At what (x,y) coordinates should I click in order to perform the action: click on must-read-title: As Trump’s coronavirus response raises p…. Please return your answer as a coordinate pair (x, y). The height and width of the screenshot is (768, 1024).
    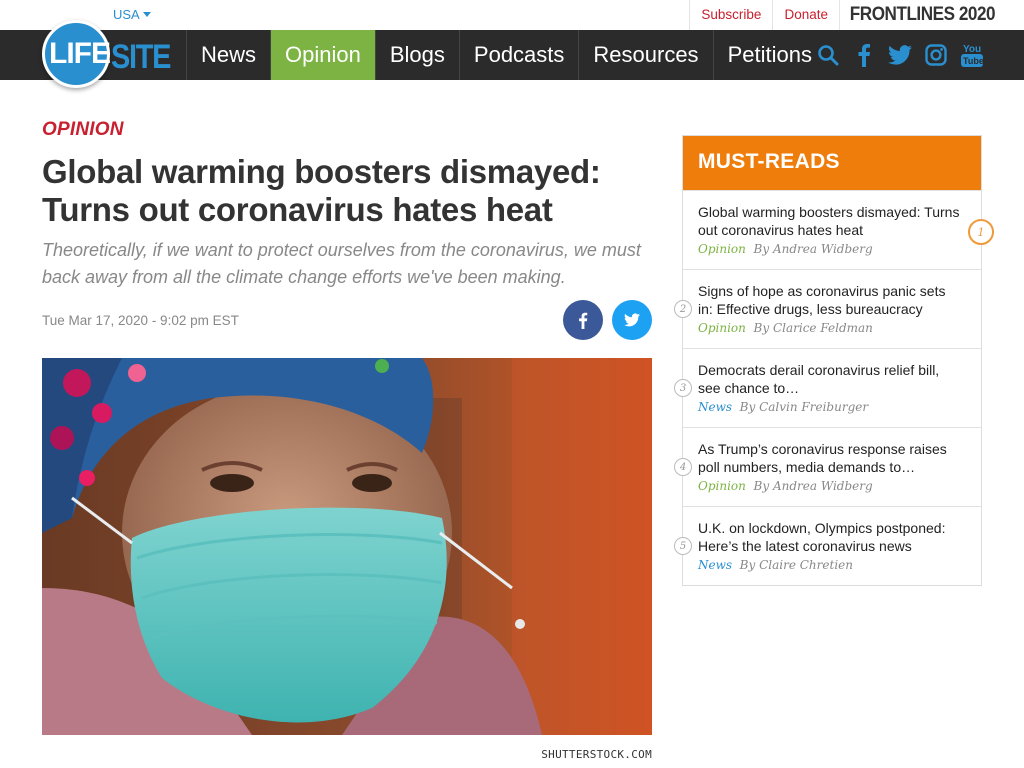
    Looking at the image, I should click on (830, 458).